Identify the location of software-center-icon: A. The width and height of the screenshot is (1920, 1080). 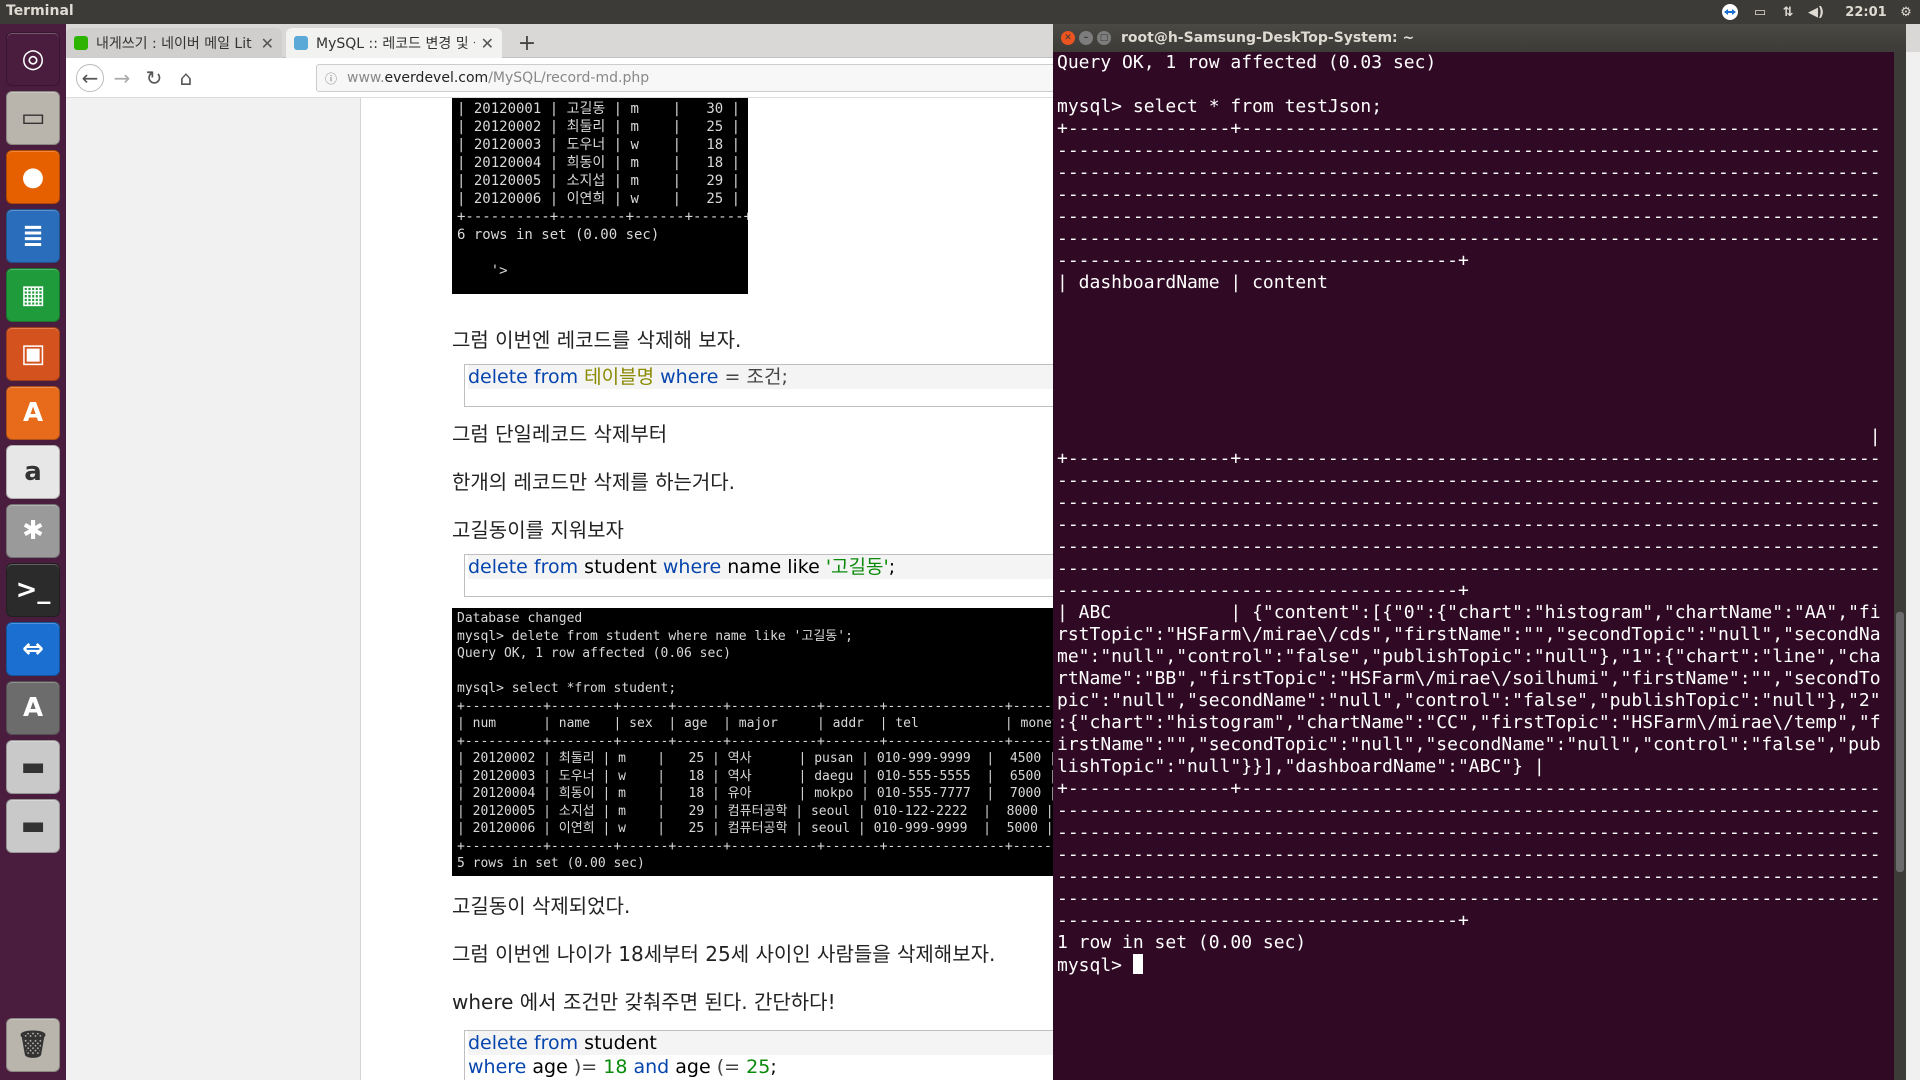
(33, 413).